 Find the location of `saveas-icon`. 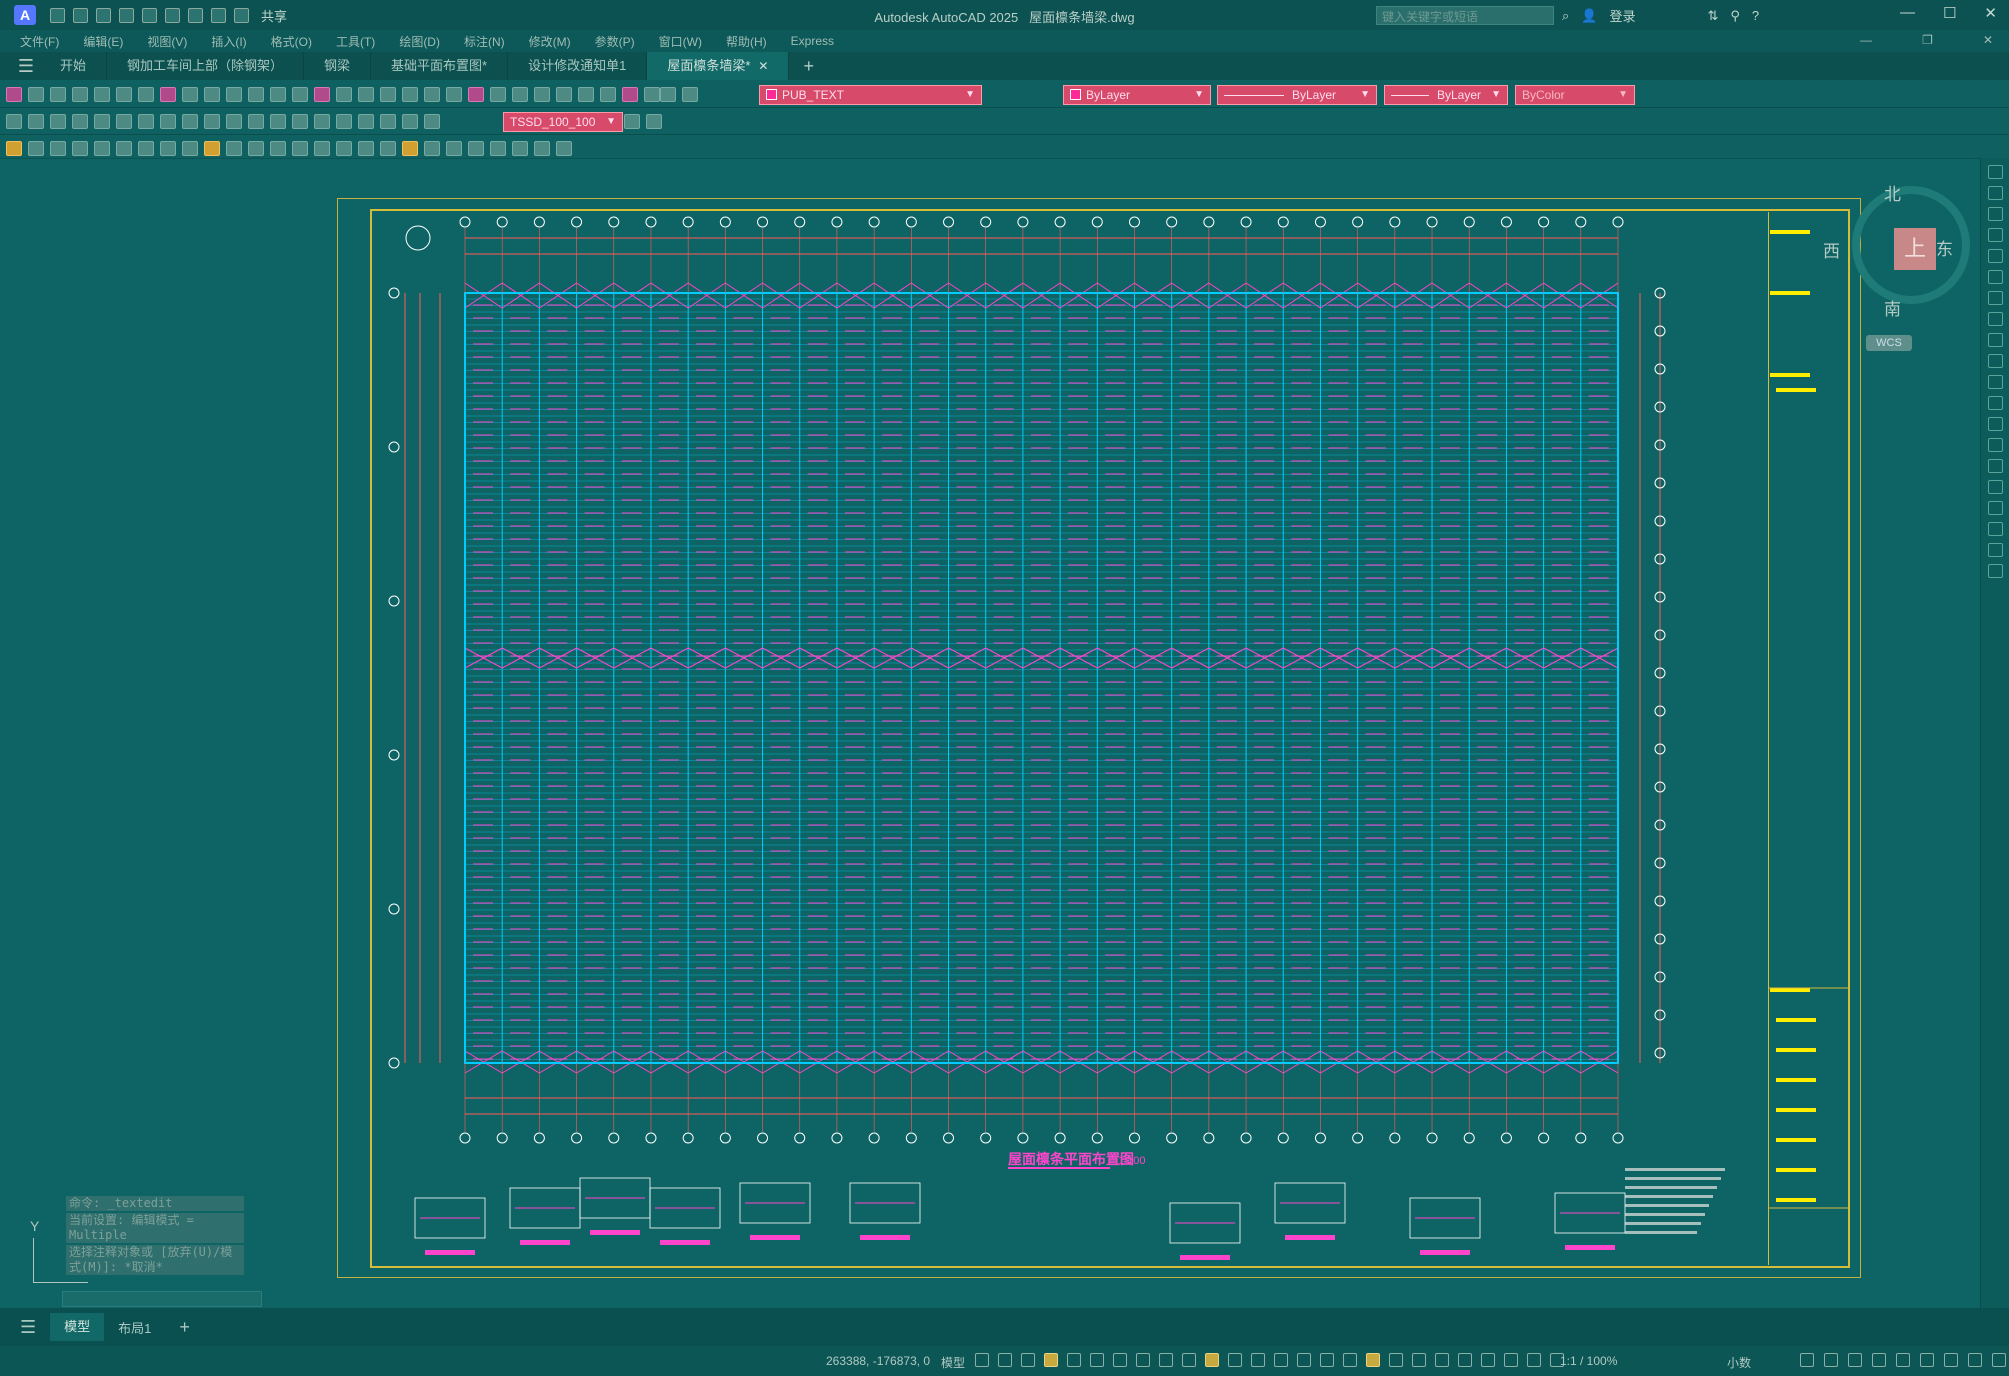

saveas-icon is located at coordinates (126, 15).